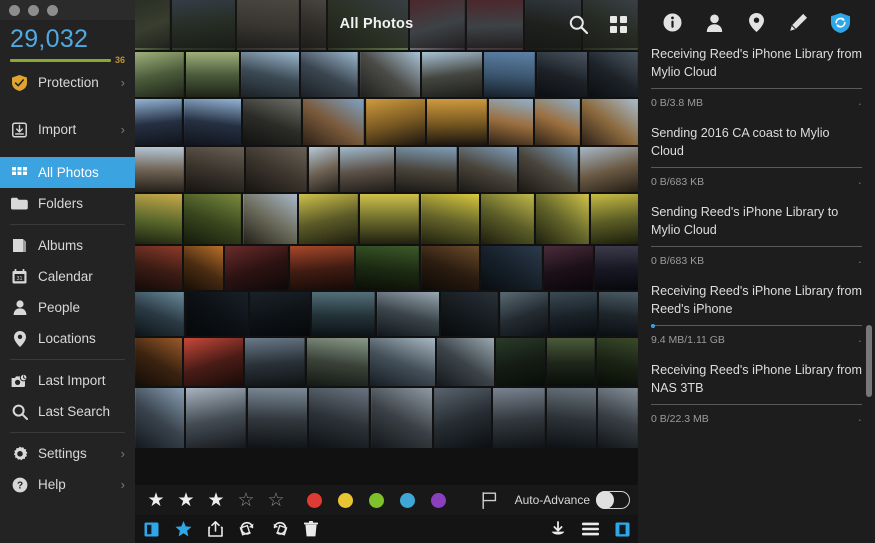  Describe the element at coordinates (67, 10) in the screenshot. I see `window-controls` at that location.